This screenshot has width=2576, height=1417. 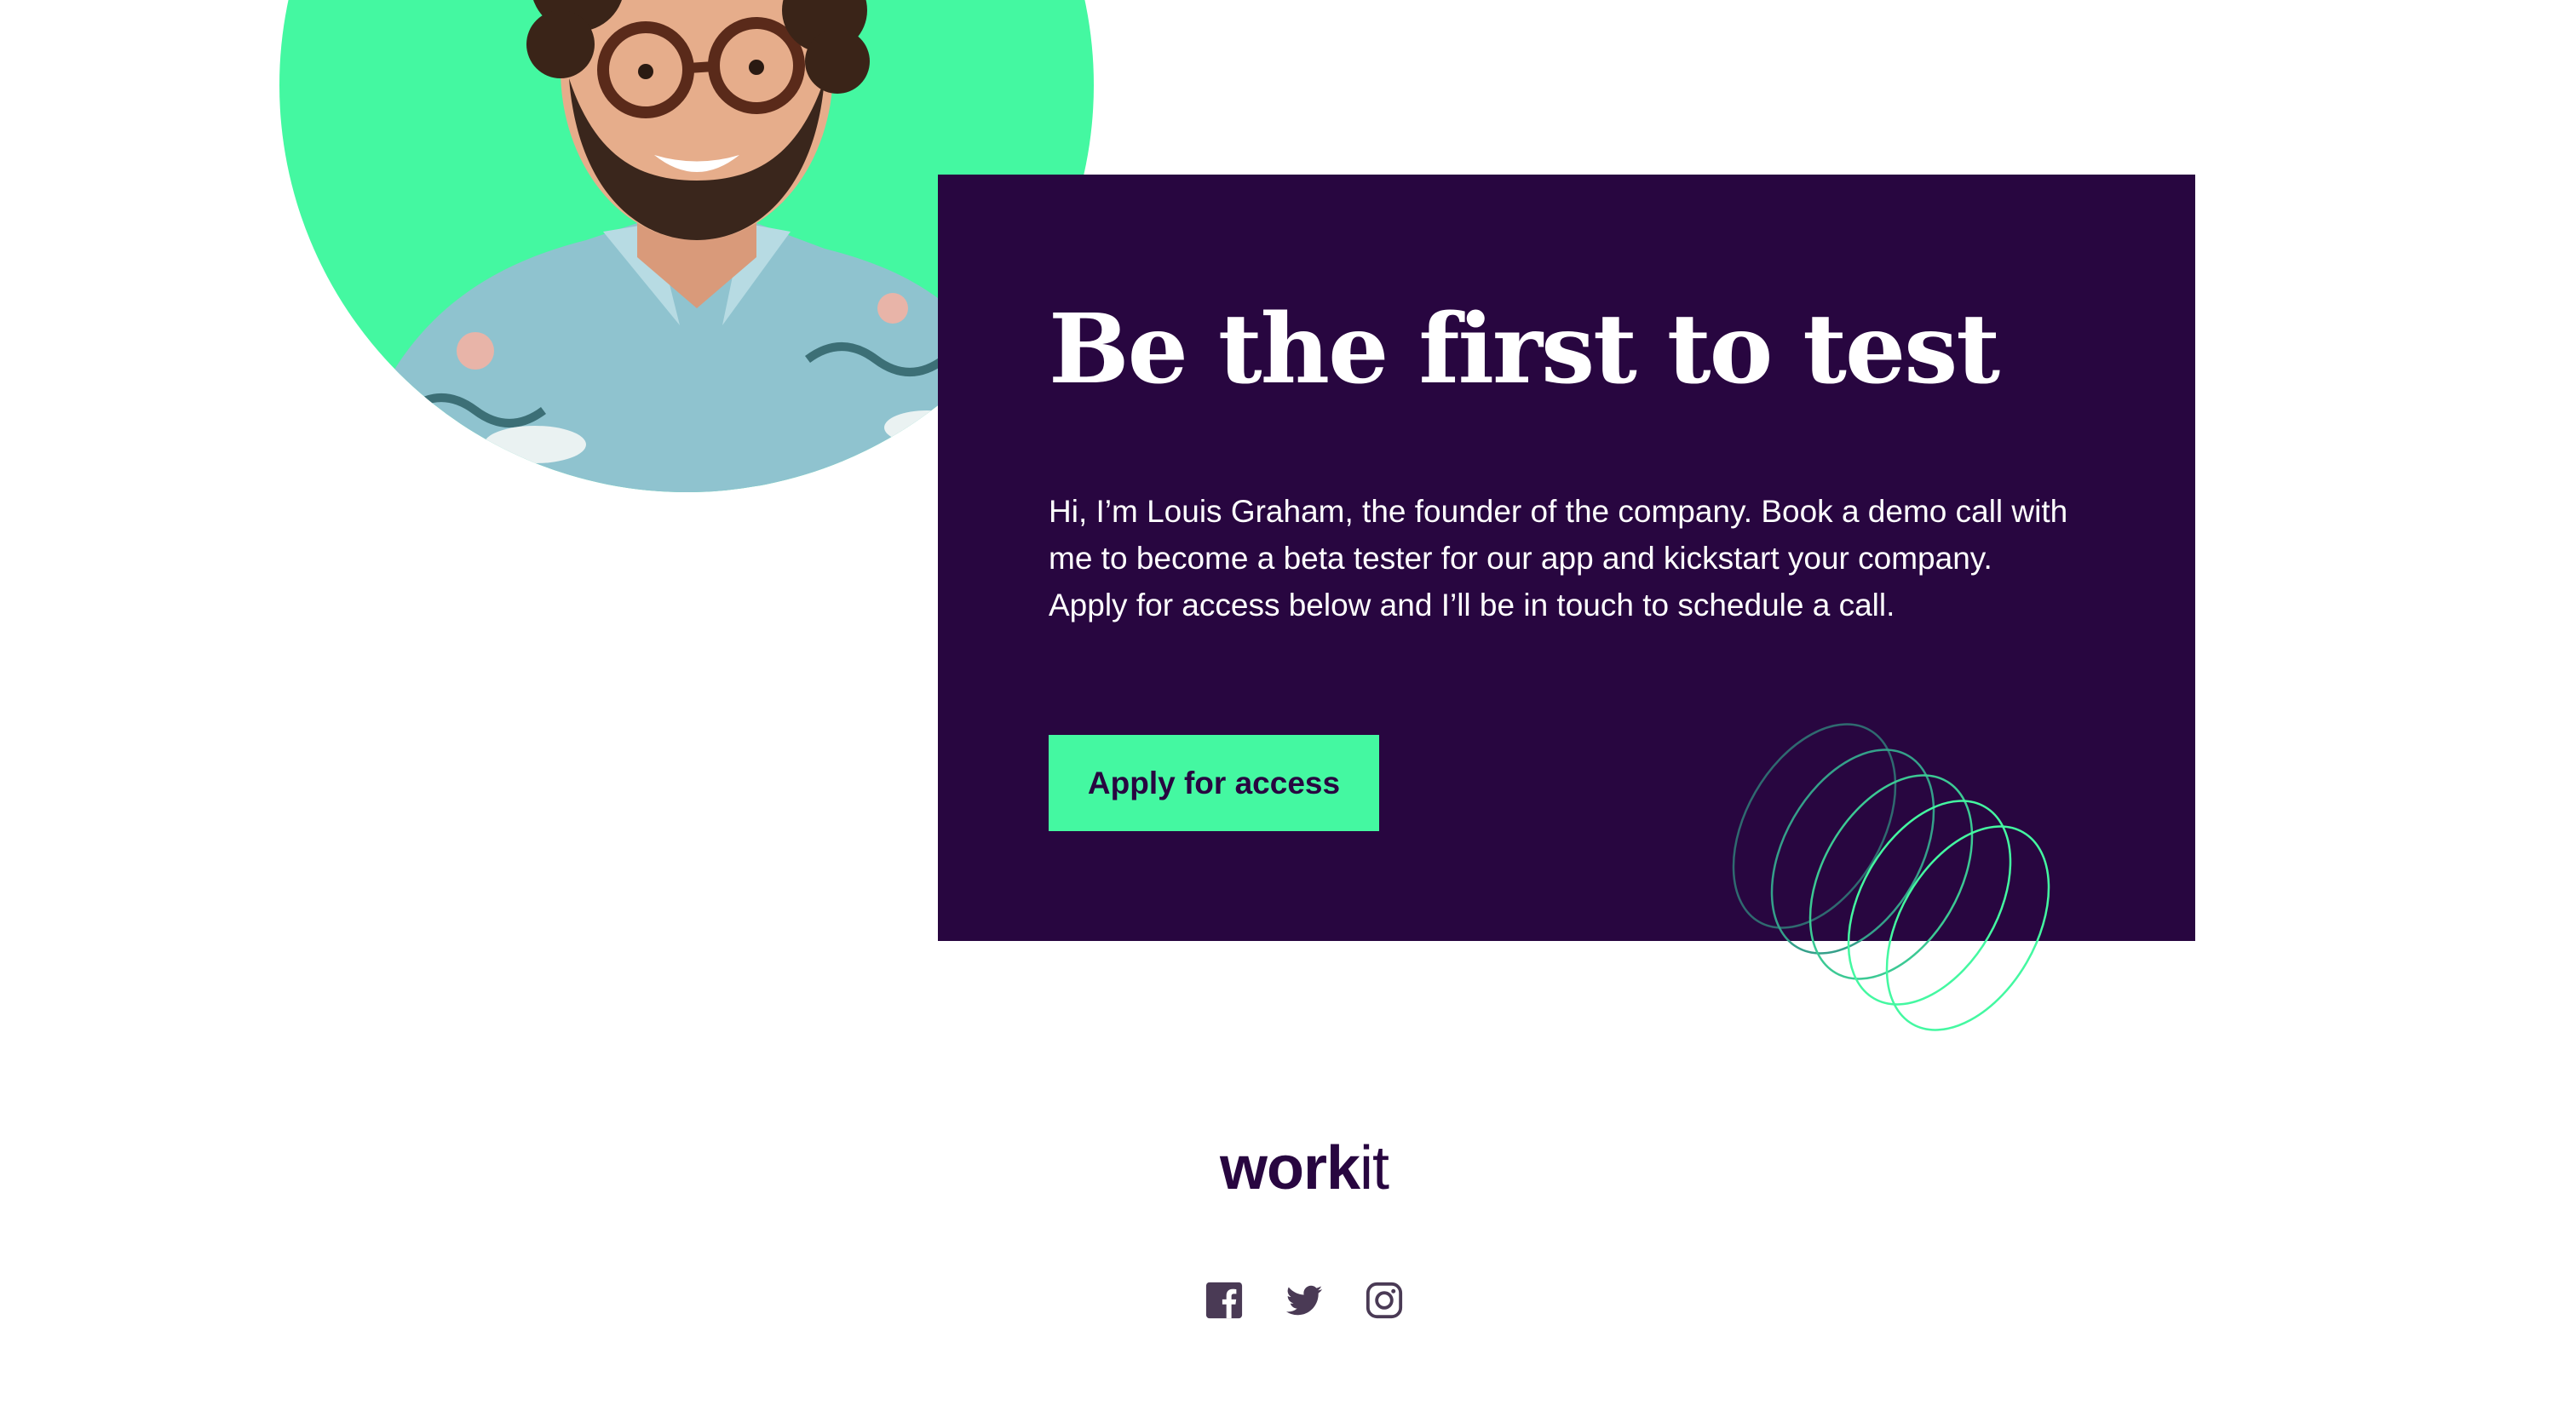 I want to click on card-title: Be the first to test, so click(x=1524, y=349).